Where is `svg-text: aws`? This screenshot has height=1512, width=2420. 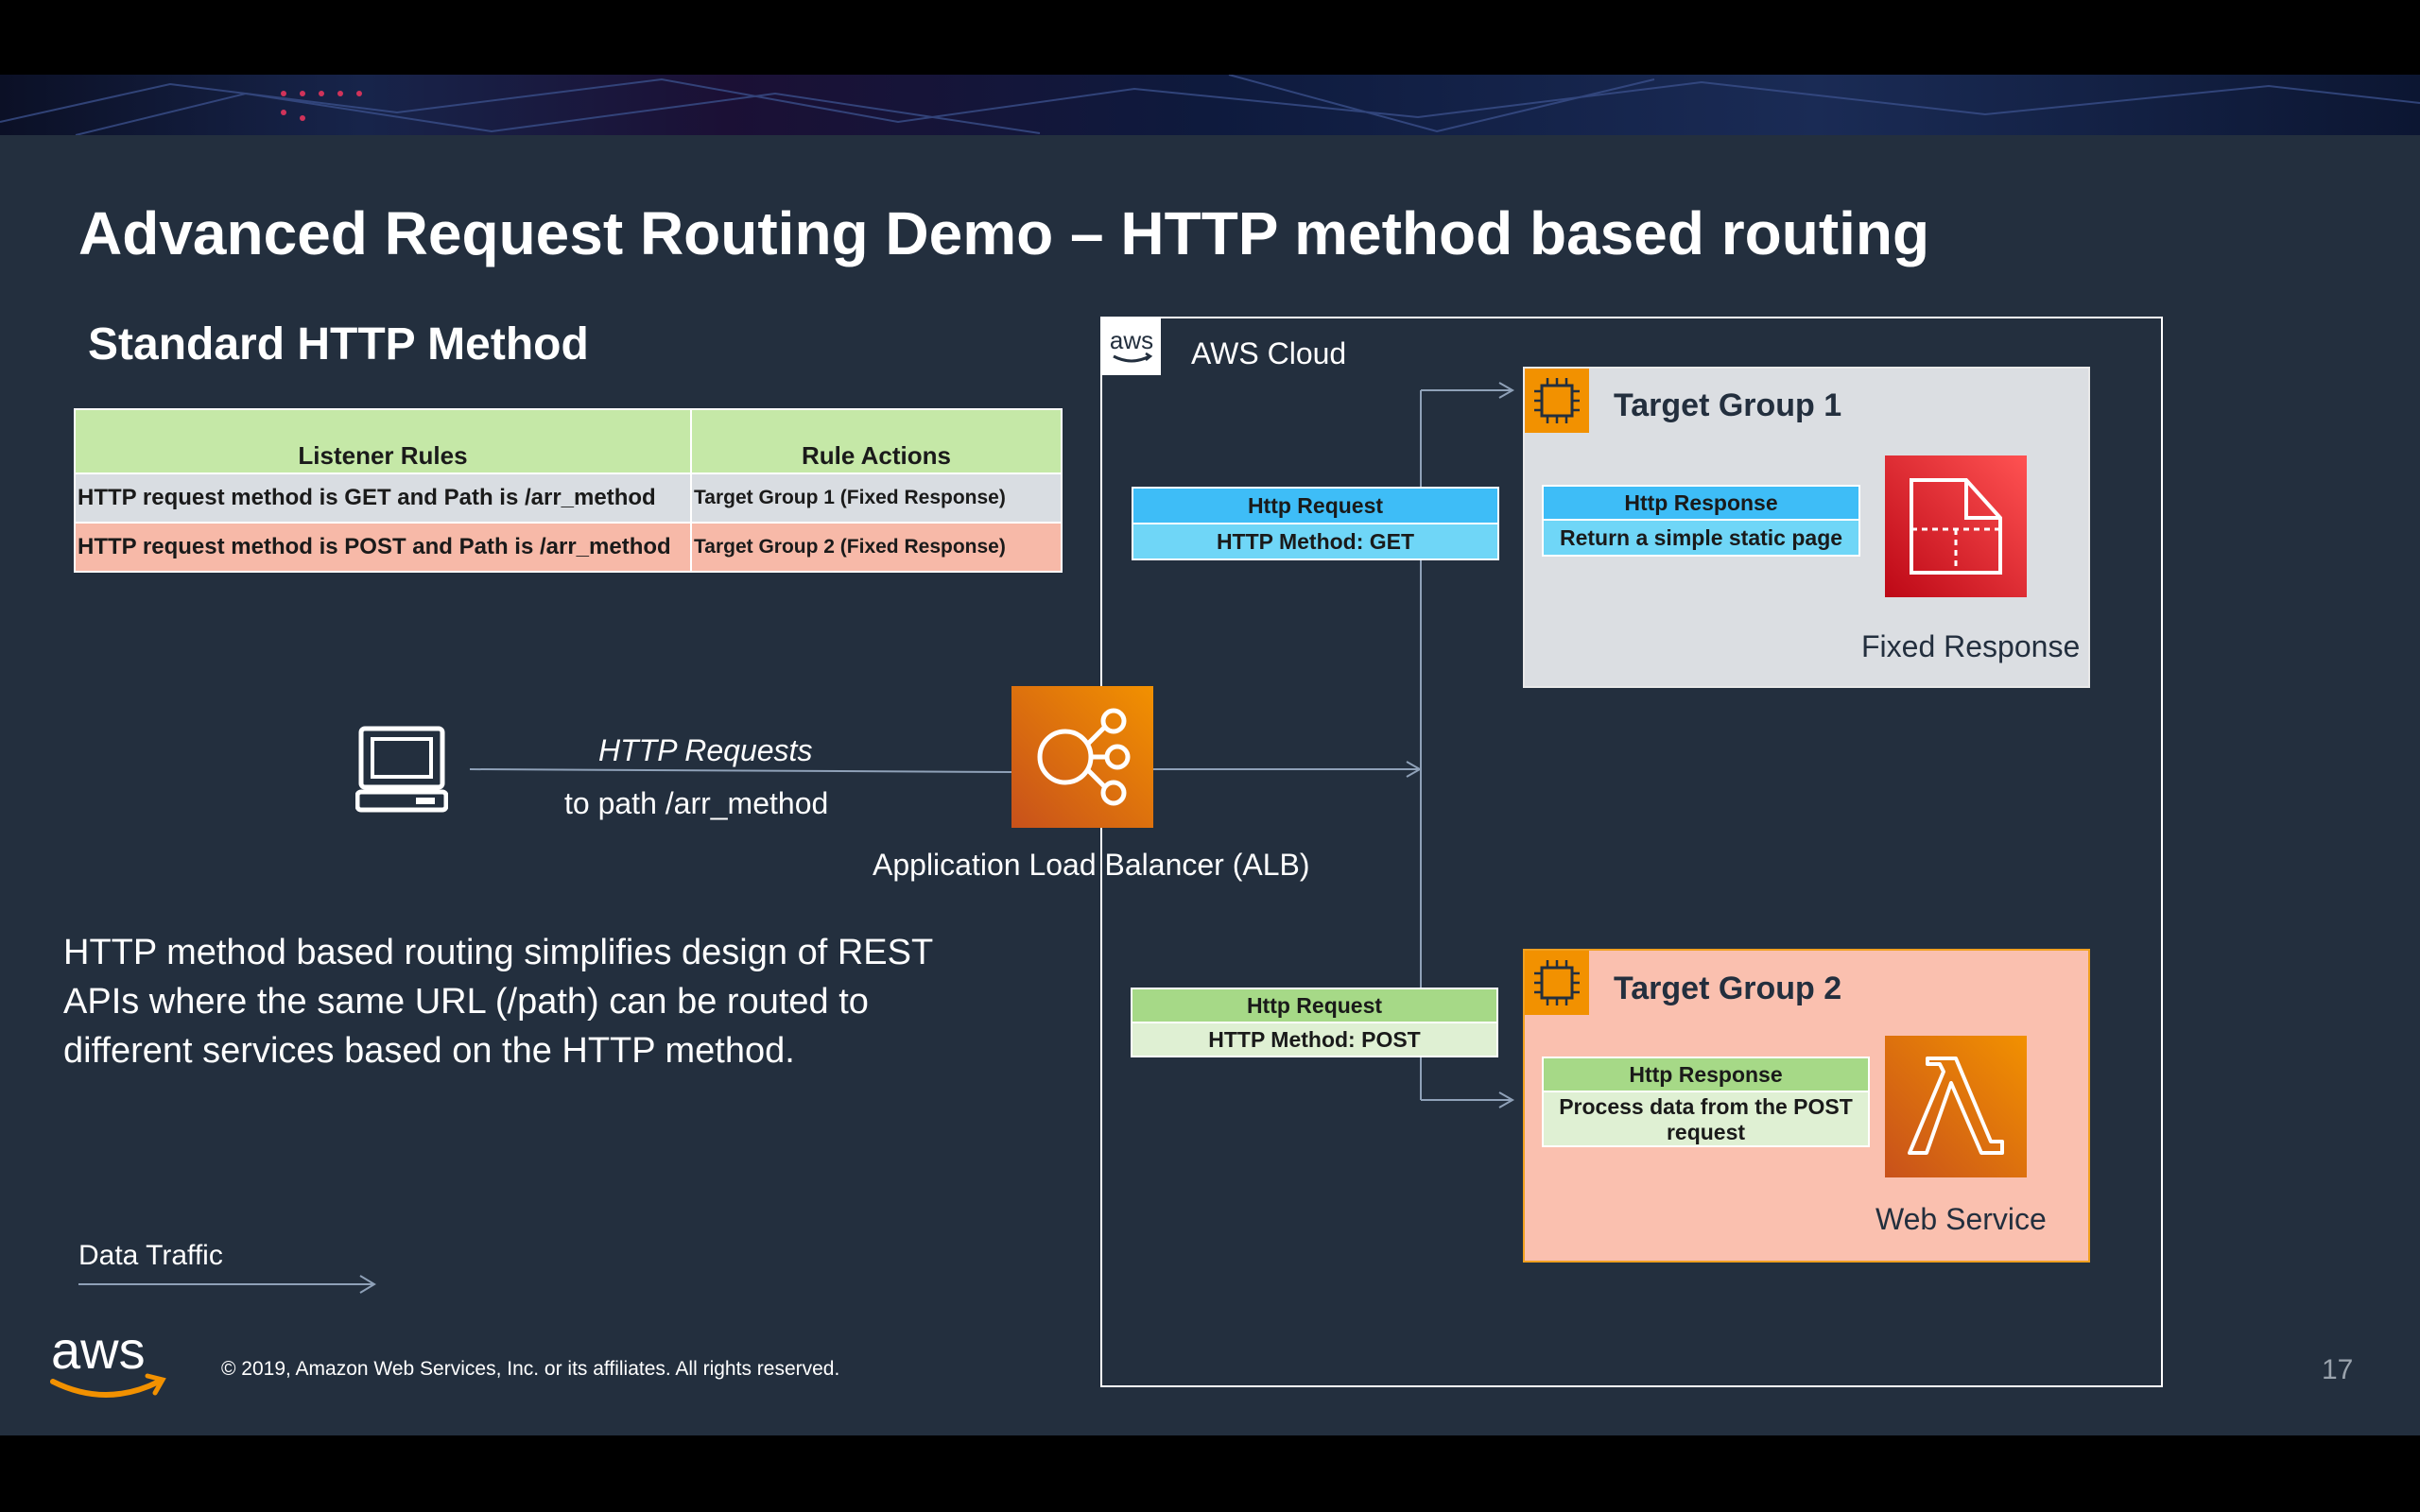
svg-text: aws is located at coordinates (99, 1350).